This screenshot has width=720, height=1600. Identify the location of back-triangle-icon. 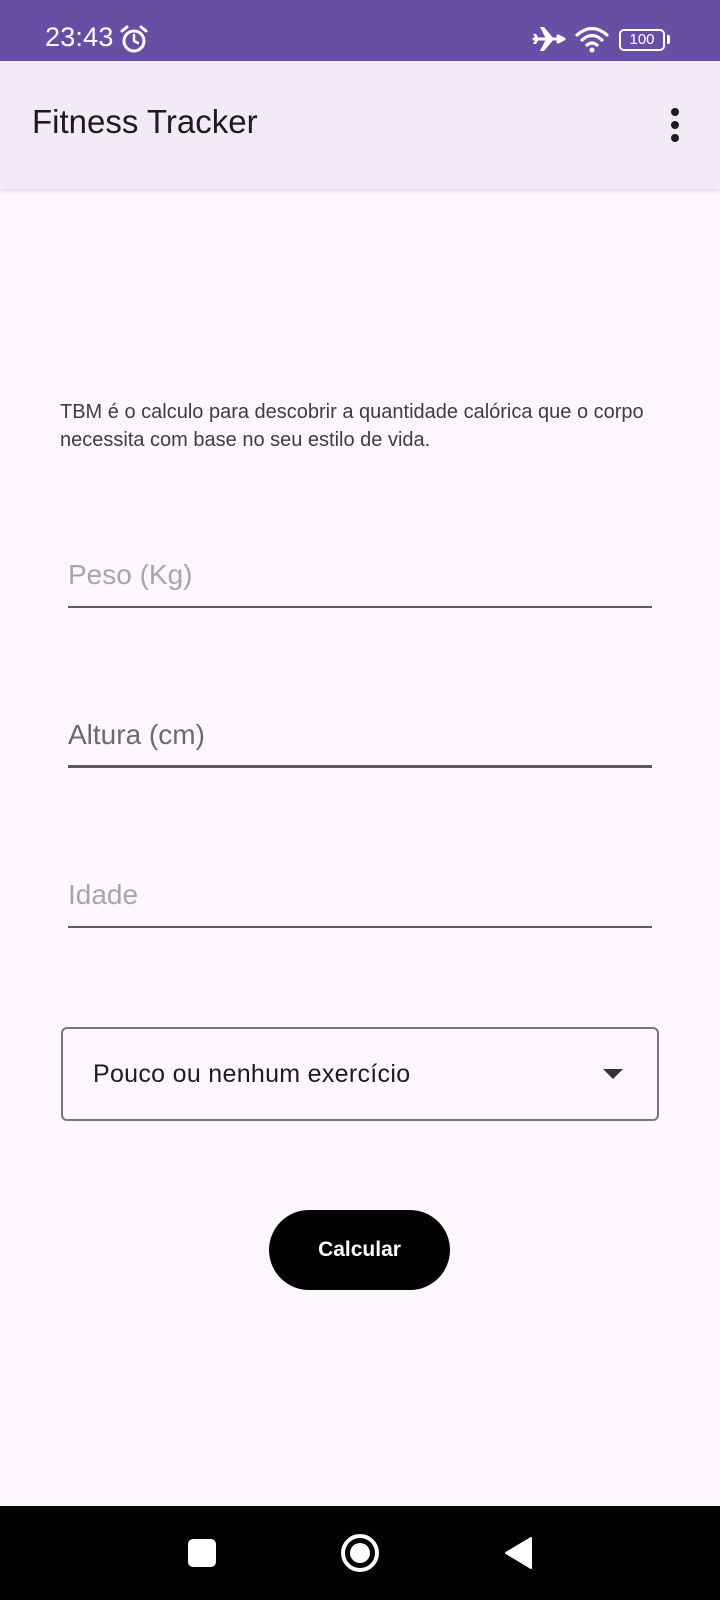
(518, 1553).